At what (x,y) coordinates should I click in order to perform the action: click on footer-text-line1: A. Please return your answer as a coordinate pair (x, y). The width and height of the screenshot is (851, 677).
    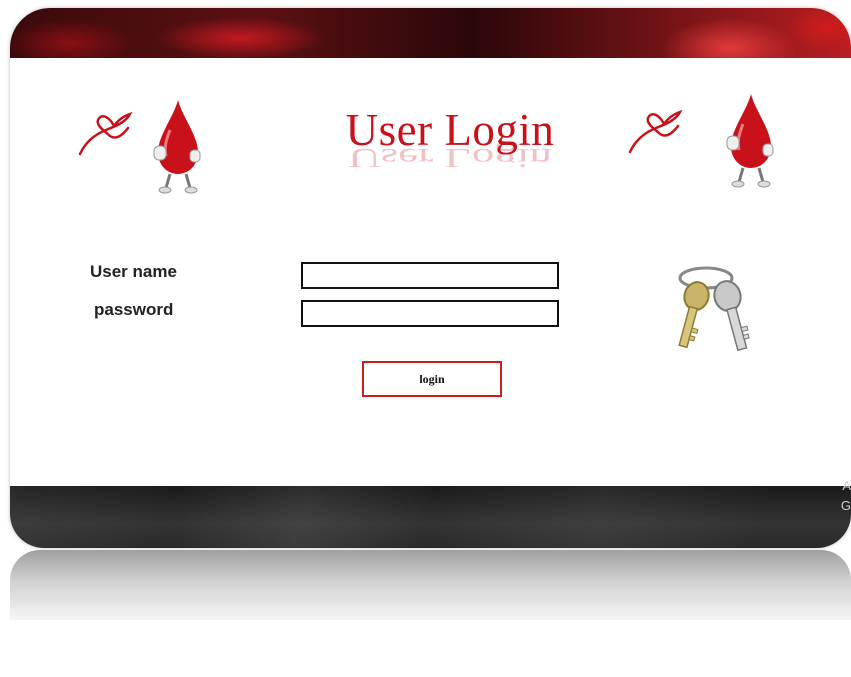
    Looking at the image, I should click on (846, 485).